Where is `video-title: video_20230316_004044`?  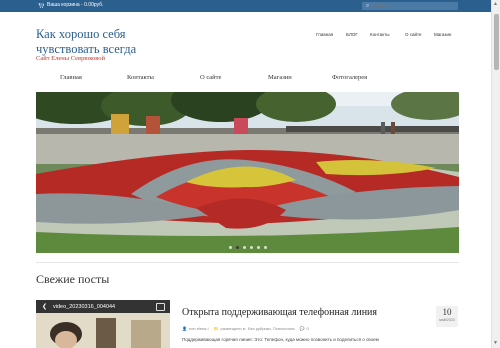 video-title: video_20230316_004044 is located at coordinates (84, 306).